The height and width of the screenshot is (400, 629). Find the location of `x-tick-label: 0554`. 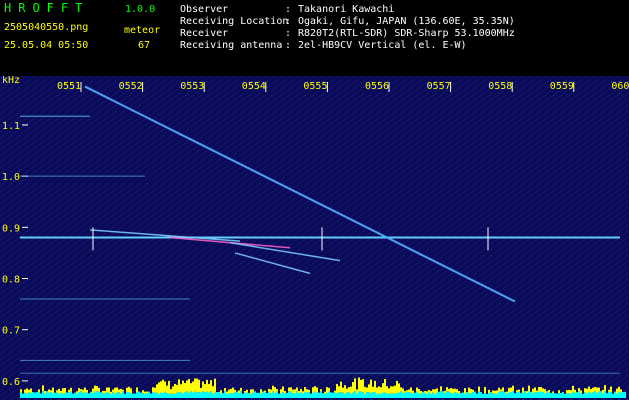

x-tick-label: 0554 is located at coordinates (254, 86).